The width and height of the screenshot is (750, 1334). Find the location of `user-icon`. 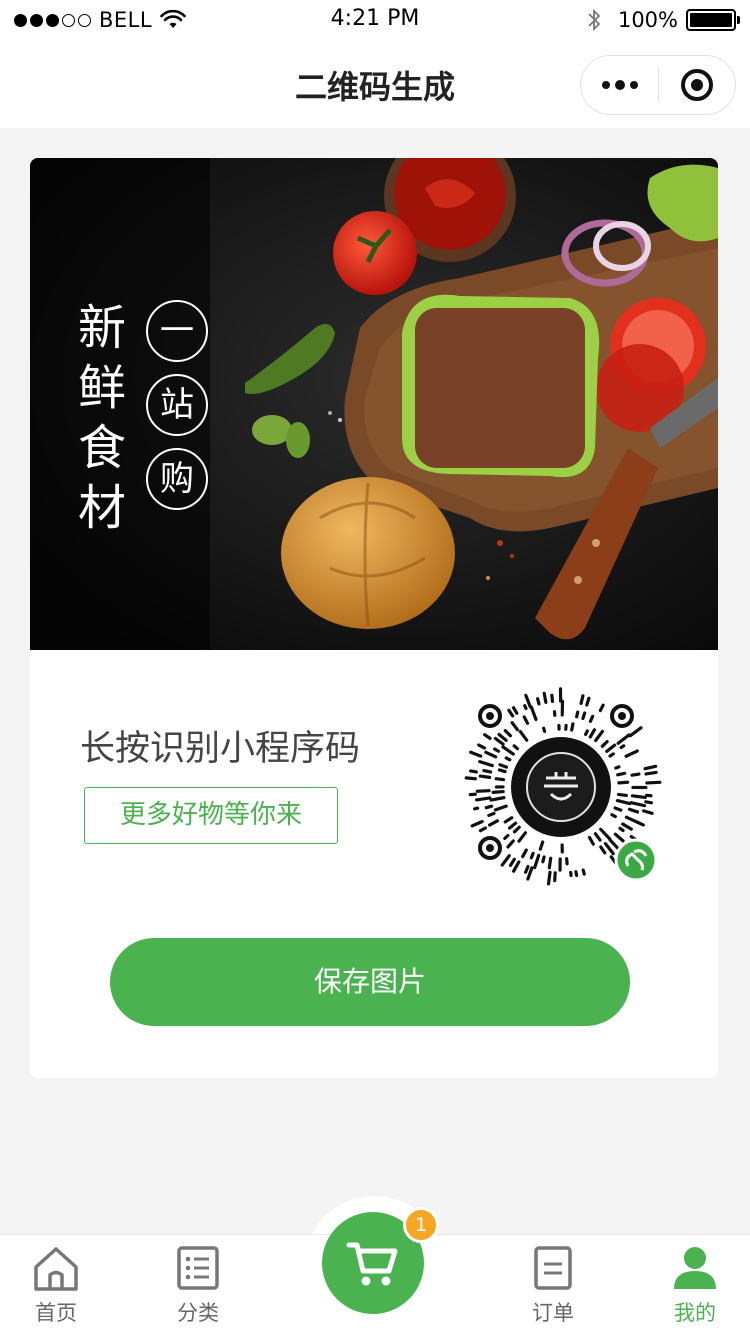

user-icon is located at coordinates (695, 1268).